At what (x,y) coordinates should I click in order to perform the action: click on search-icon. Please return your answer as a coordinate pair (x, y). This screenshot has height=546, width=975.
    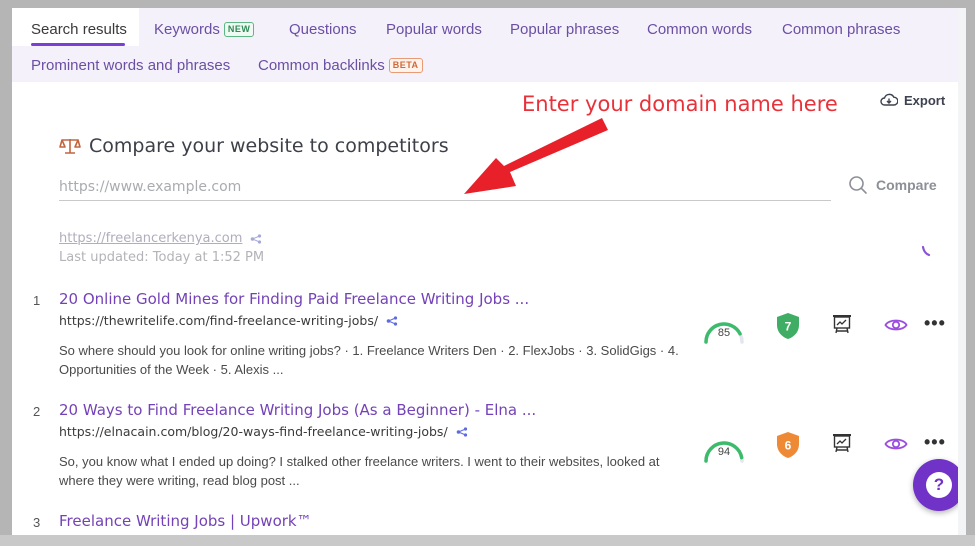
    Looking at the image, I should click on (858, 185).